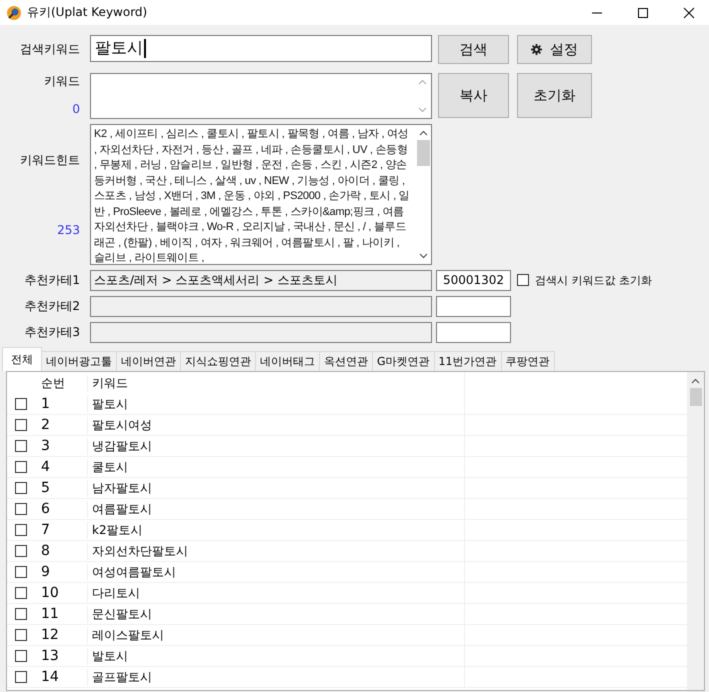 This screenshot has height=692, width=709. What do you see at coordinates (593, 280) in the screenshot?
I see `checkbox-label: 검색시 키워드값 초기화` at bounding box center [593, 280].